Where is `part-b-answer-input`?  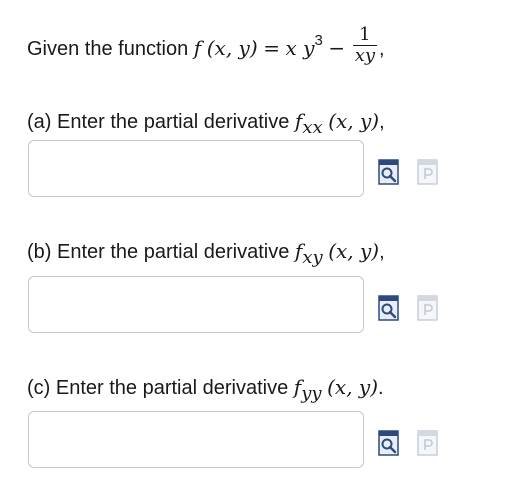
part-b-answer-input is located at coordinates (196, 304).